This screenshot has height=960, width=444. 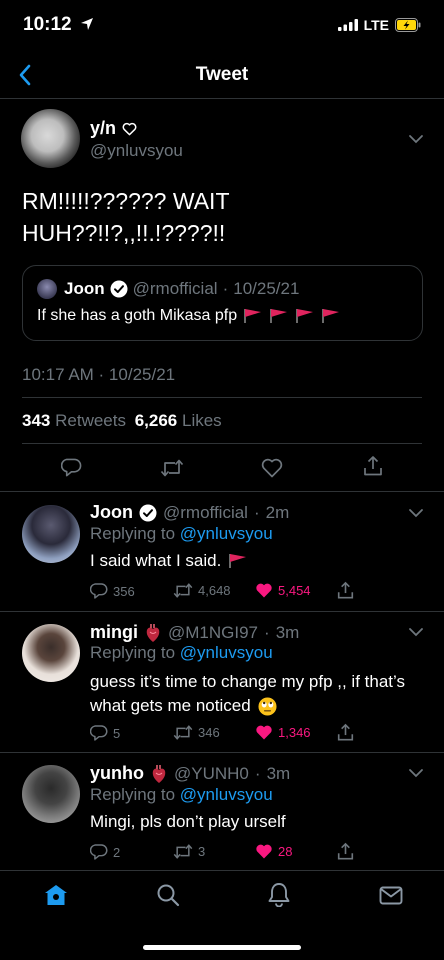 I want to click on reply-author-name: yunho, so click(x=117, y=773).